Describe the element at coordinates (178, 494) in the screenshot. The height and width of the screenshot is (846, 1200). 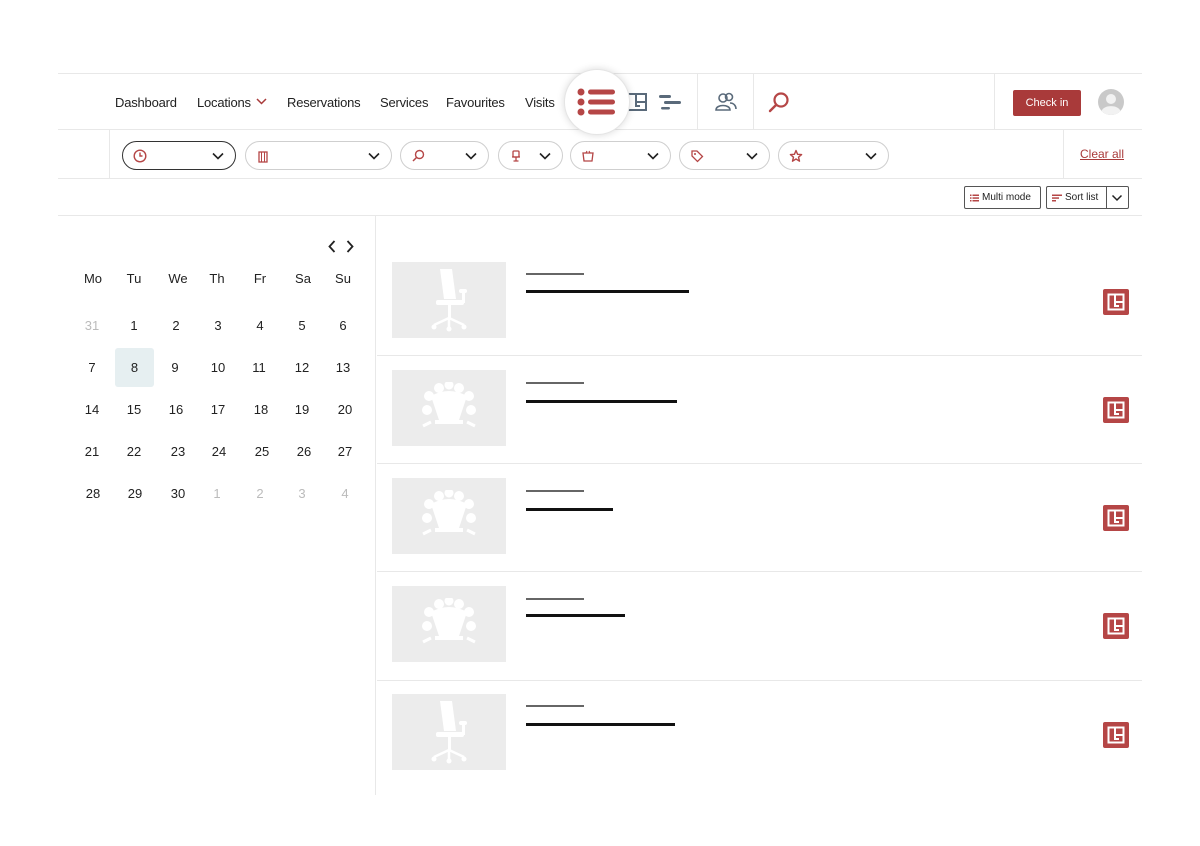
I see `calendar-day: 30` at that location.